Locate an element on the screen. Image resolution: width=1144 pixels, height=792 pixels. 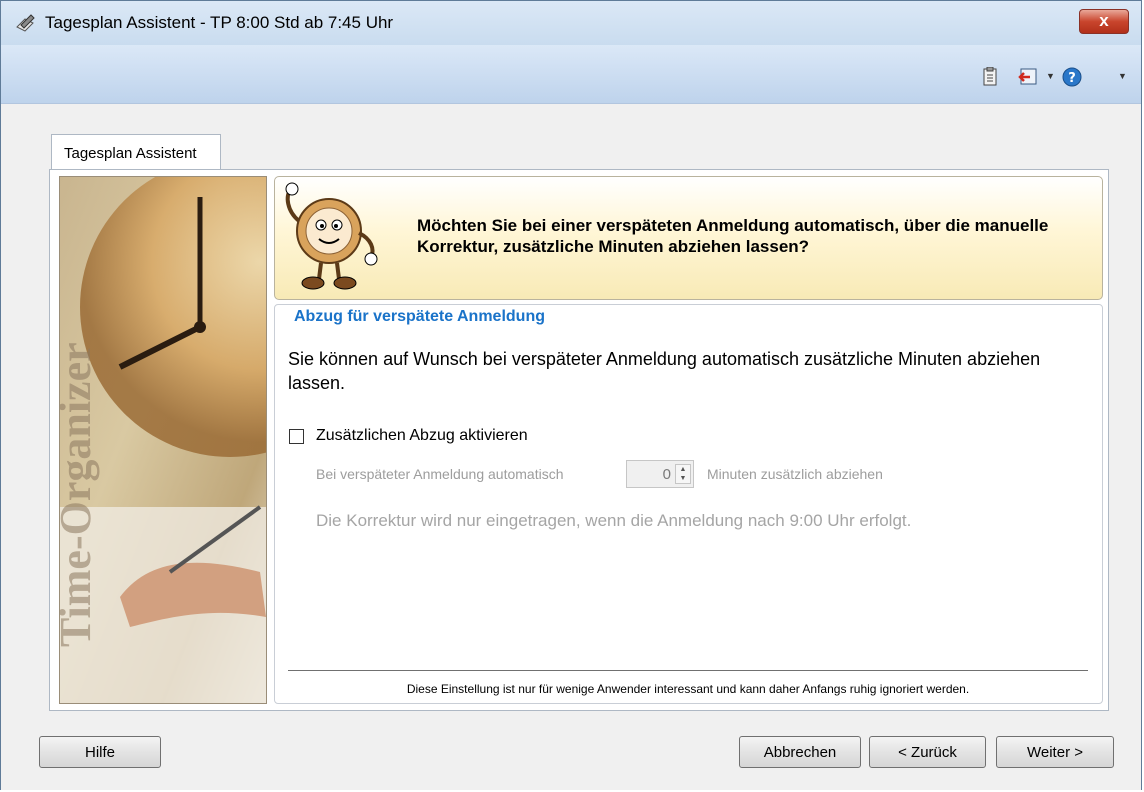
activate-deduction-checkbox is located at coordinates (296, 436).